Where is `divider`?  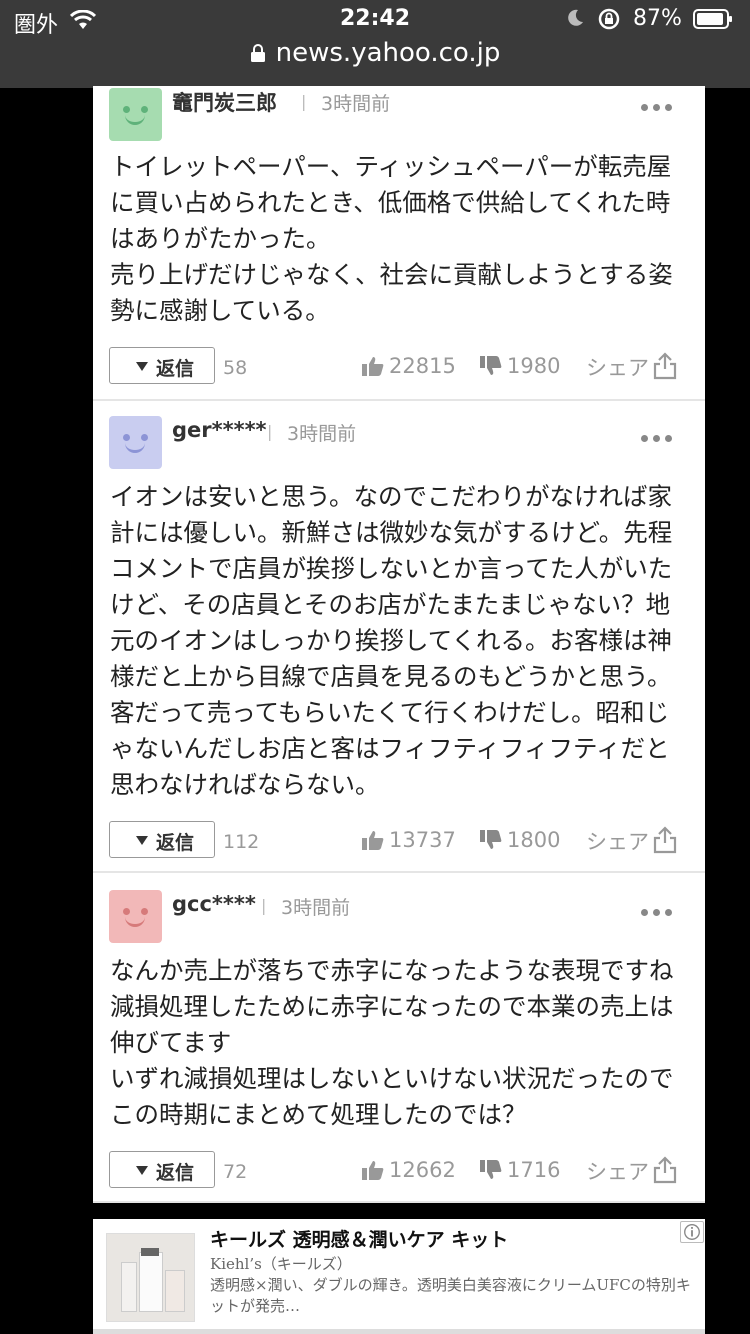 divider is located at coordinates (399, 1331).